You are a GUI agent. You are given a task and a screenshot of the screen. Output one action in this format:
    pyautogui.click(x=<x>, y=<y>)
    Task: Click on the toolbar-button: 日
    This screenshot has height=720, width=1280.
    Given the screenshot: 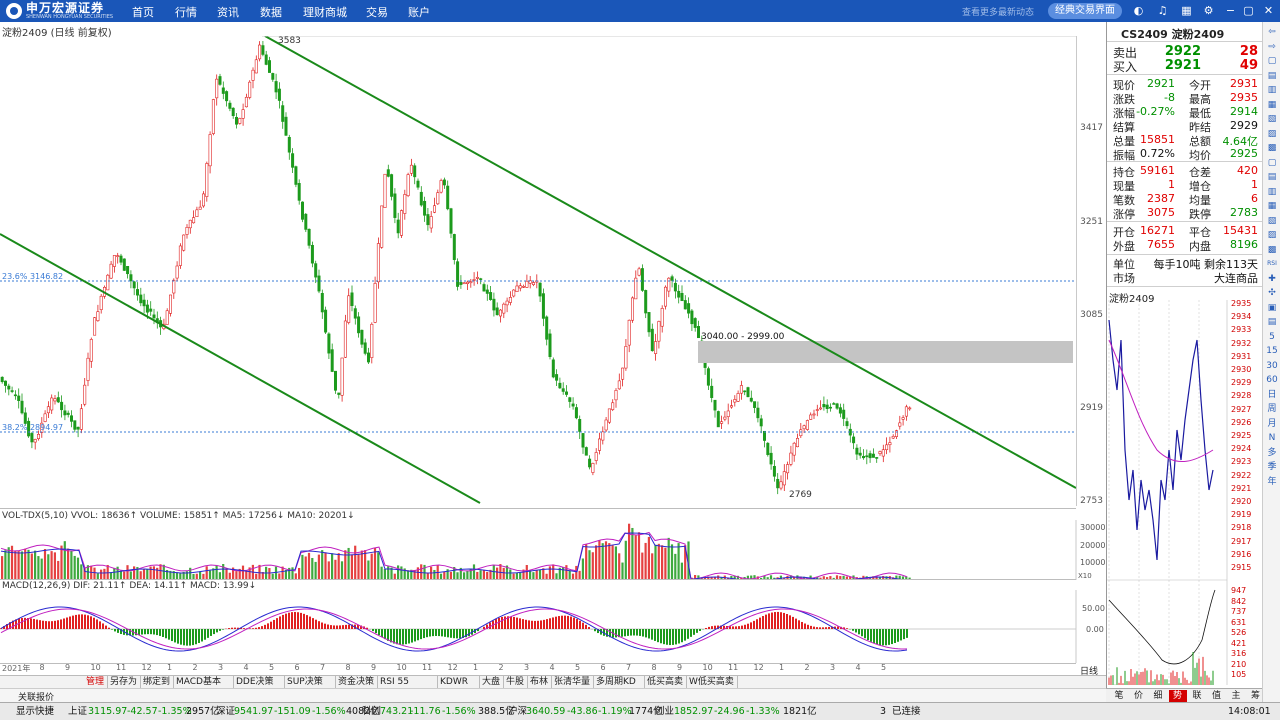 What is the action you would take?
    pyautogui.click(x=1272, y=395)
    